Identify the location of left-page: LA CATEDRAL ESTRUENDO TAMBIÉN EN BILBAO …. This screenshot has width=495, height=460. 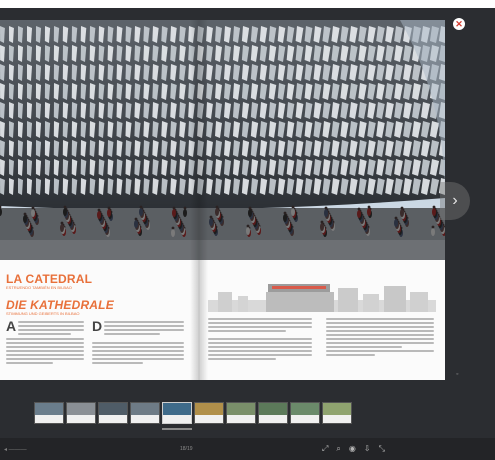
(99, 320).